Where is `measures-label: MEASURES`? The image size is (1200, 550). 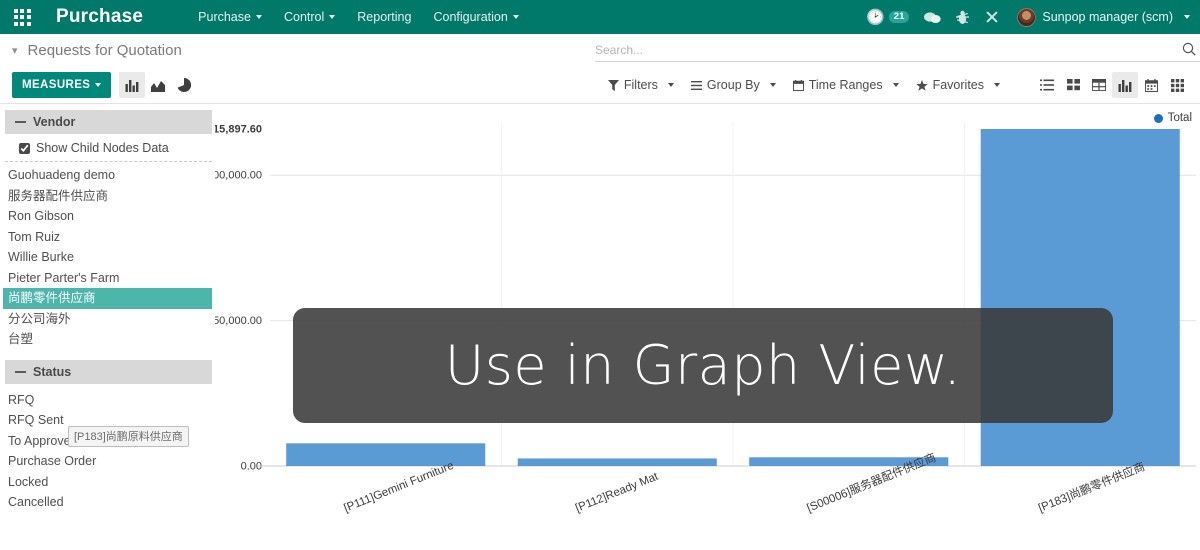
measures-label: MEASURES is located at coordinates (56, 85).